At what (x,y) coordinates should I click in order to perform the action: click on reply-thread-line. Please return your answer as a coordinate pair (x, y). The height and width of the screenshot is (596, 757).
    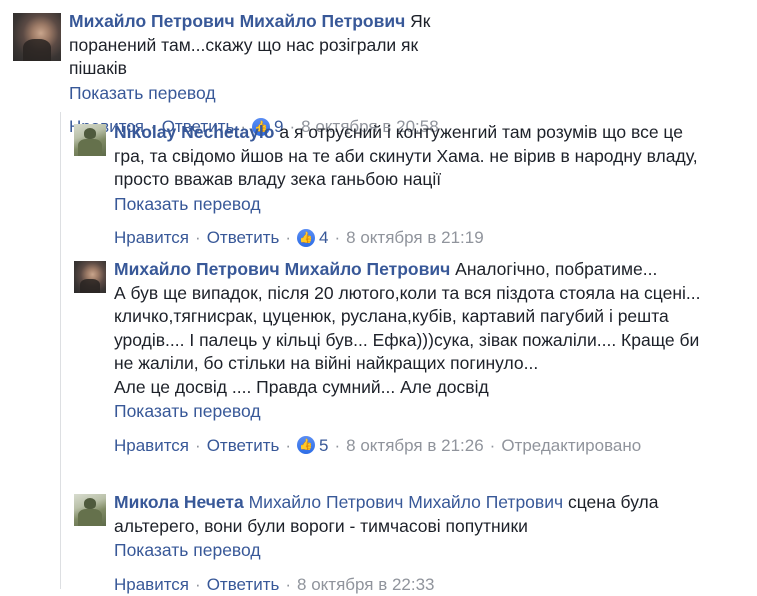
    Looking at the image, I should click on (60, 350).